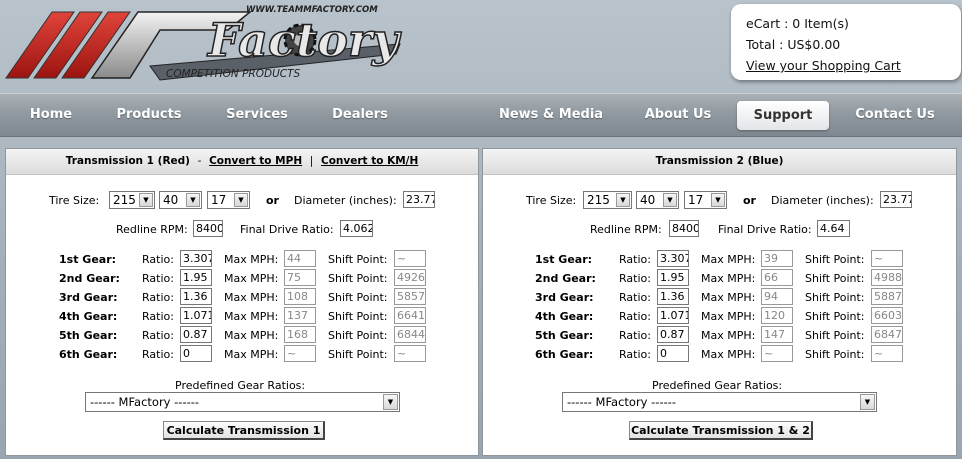  Describe the element at coordinates (149, 115) in the screenshot. I see `nav-products: Products` at that location.